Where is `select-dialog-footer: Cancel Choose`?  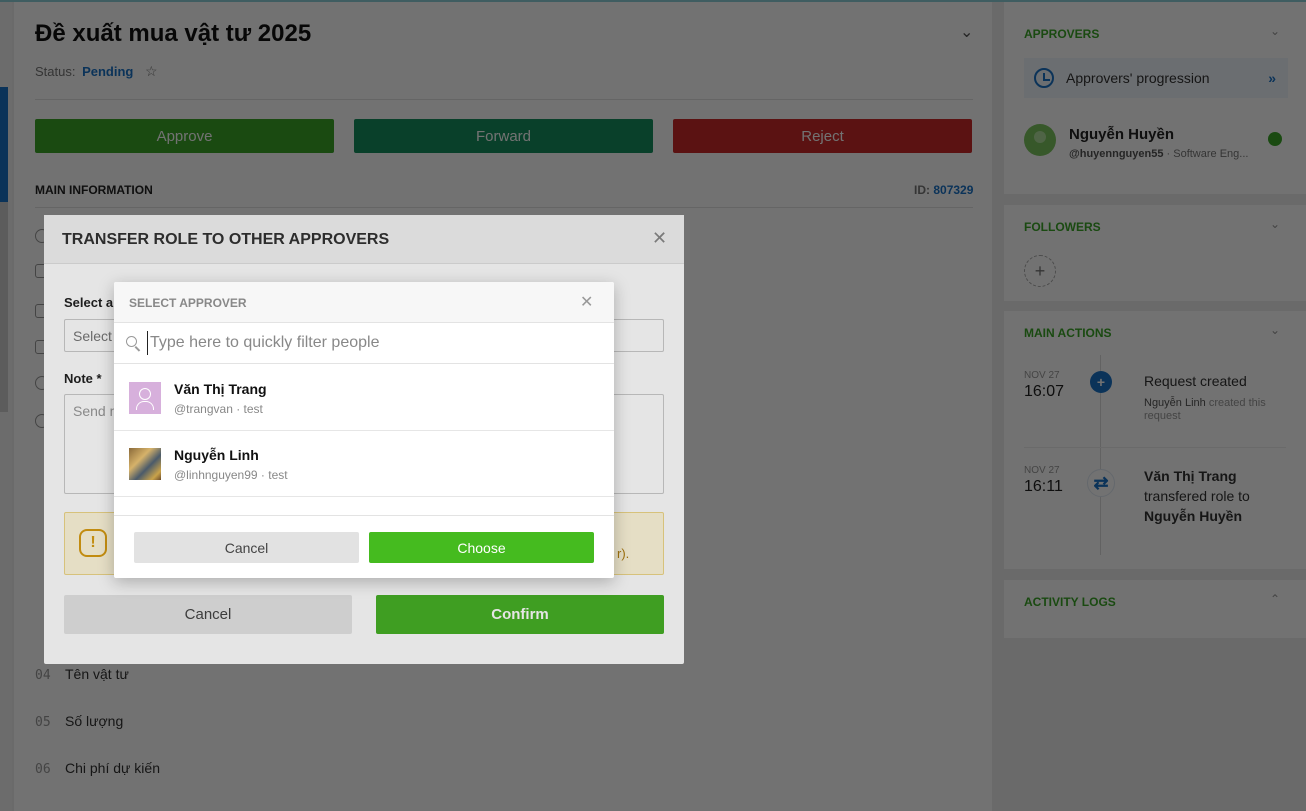
select-dialog-footer: Cancel Choose is located at coordinates (364, 546).